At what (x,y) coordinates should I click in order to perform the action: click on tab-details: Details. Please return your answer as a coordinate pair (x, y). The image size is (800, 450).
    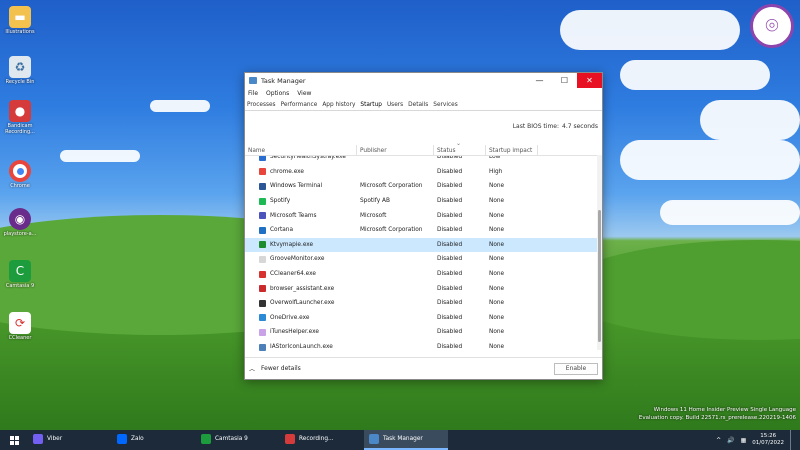
    Looking at the image, I should click on (418, 105).